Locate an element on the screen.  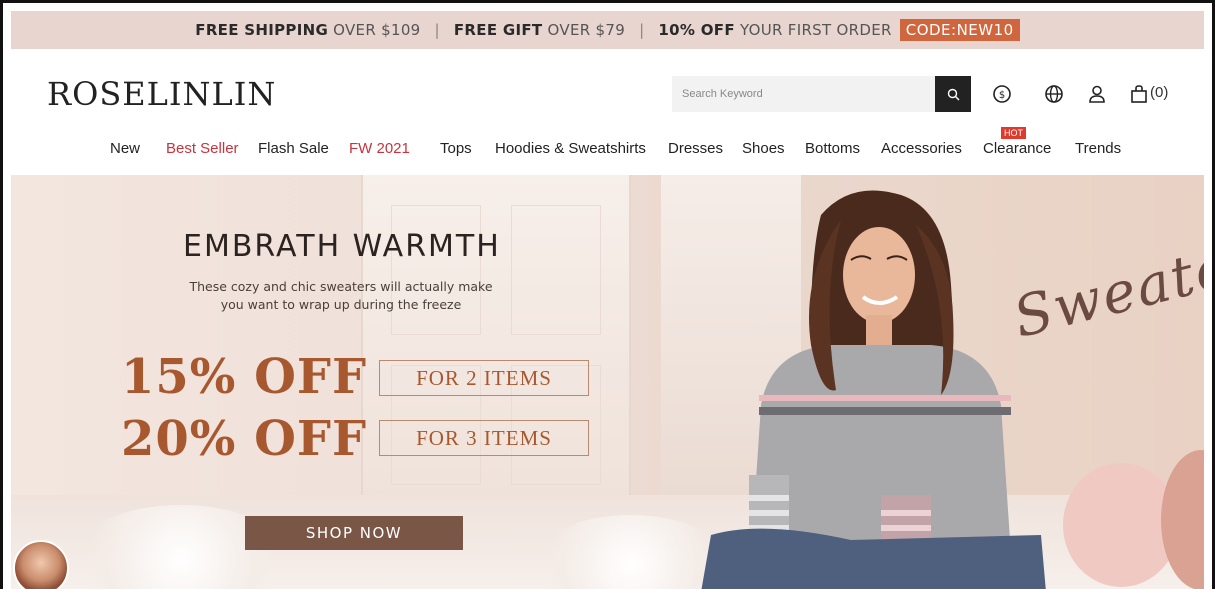
nav-item-hoodies-sweatshirts: Hoodies & Sweatshirts is located at coordinates (570, 148).